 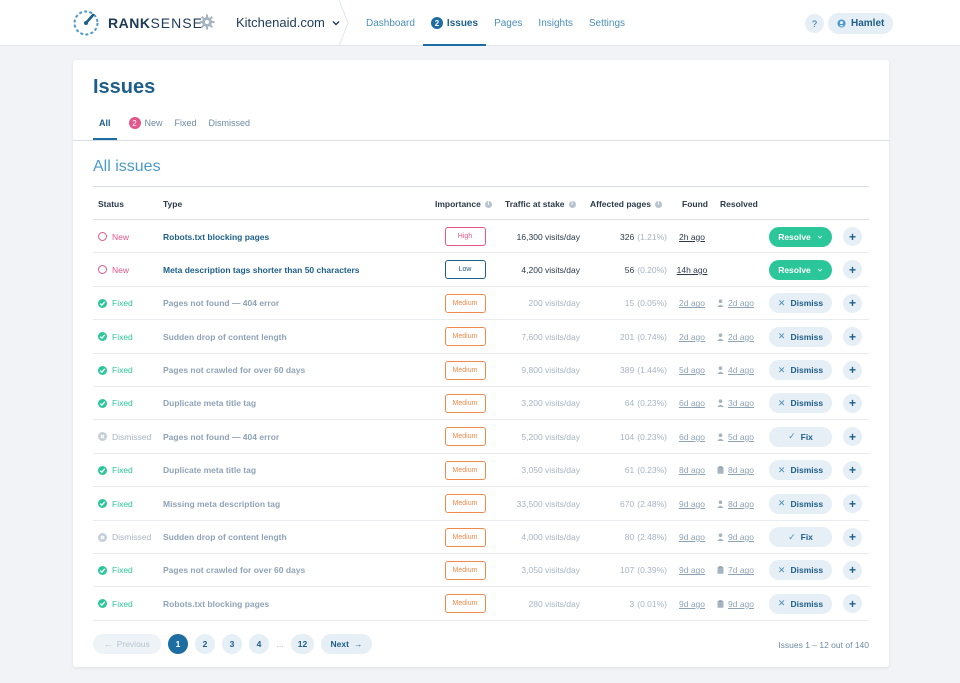 I want to click on gear-icon, so click(x=207, y=22).